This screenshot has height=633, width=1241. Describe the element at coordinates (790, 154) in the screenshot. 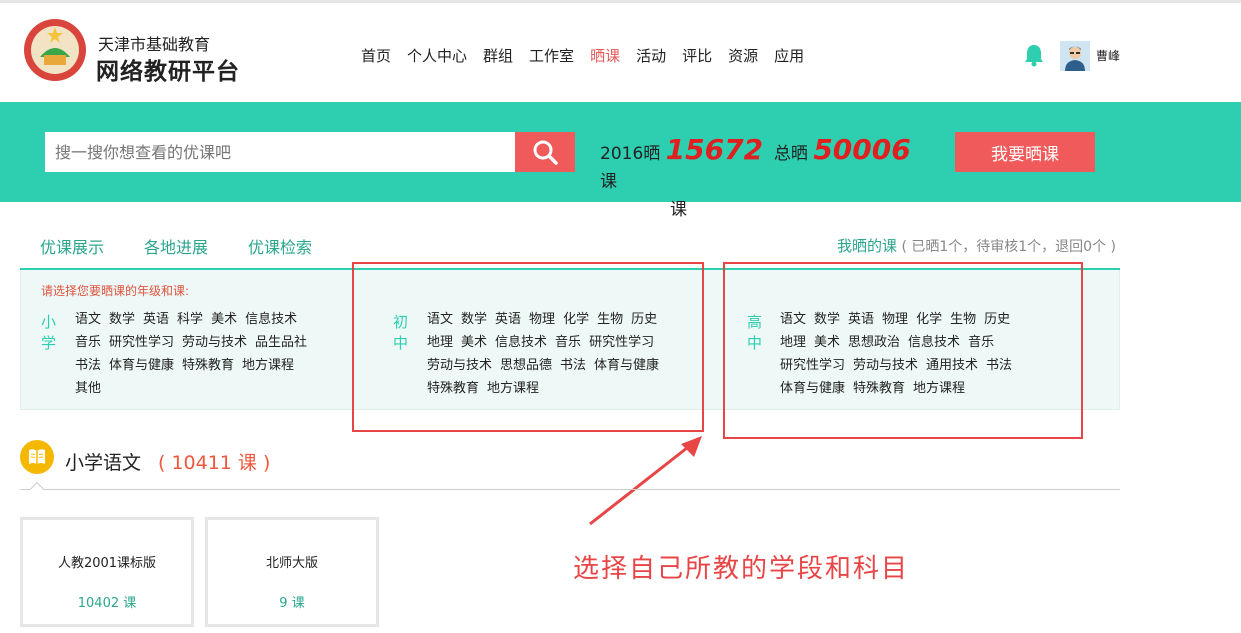

I see `stat-total-label: 总晒` at that location.